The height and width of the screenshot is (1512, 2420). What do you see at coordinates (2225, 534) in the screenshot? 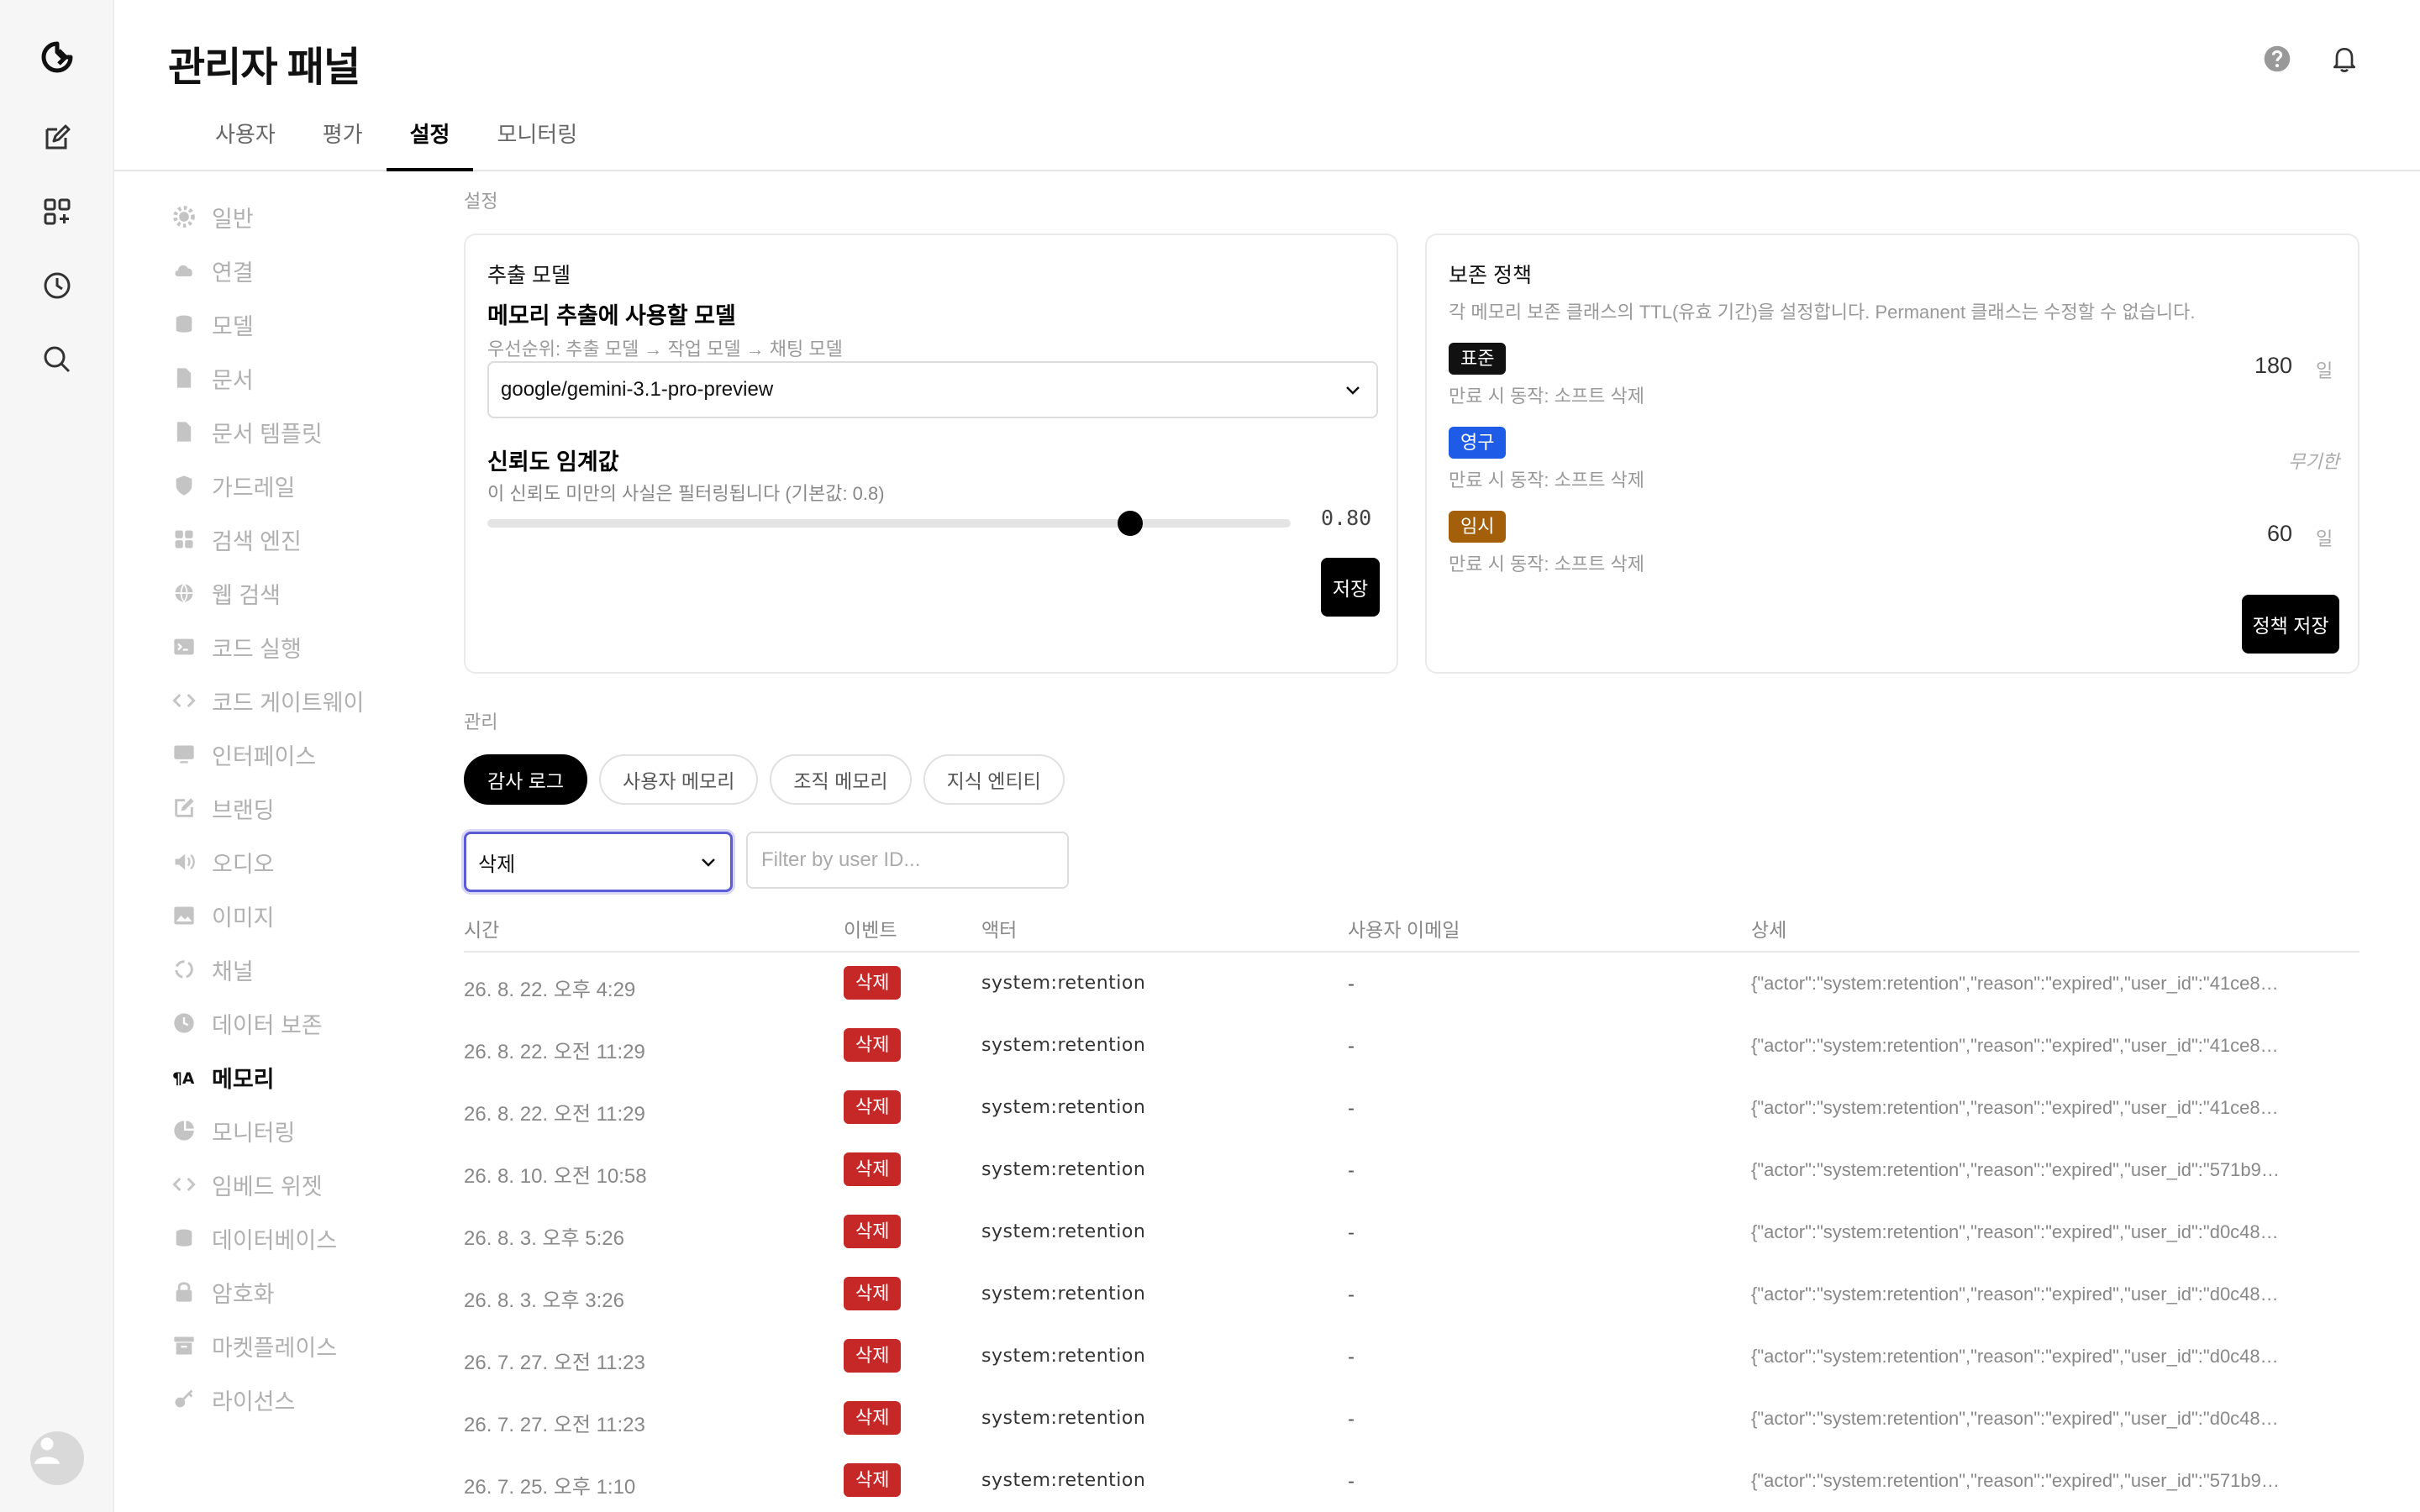
I see `ttl-input-temporary: 60` at bounding box center [2225, 534].